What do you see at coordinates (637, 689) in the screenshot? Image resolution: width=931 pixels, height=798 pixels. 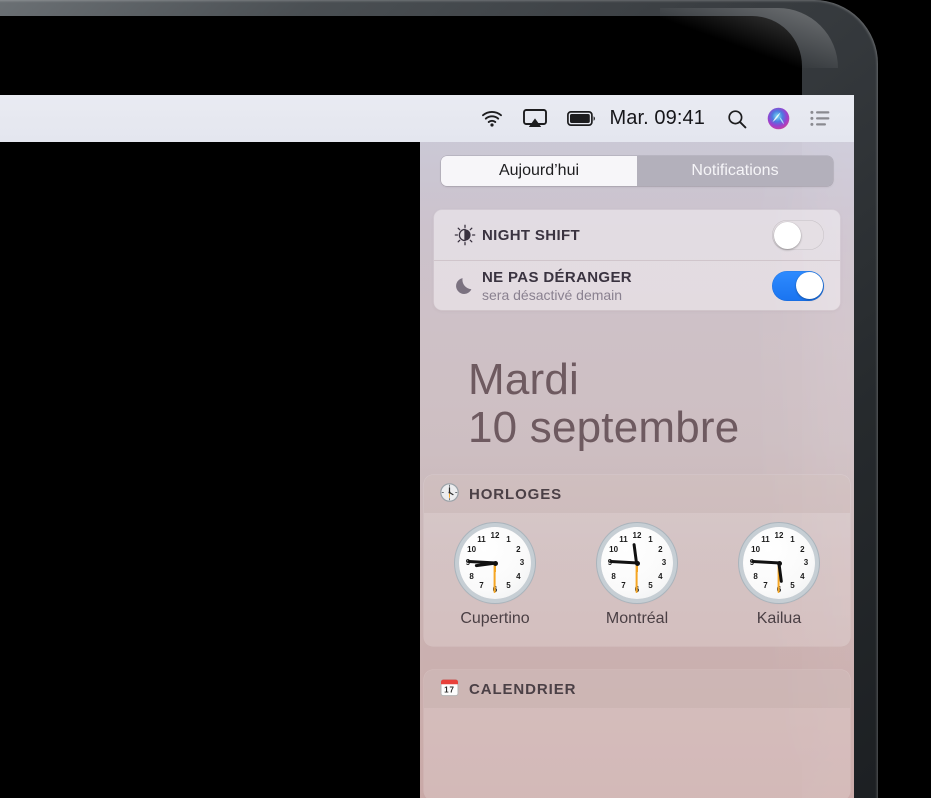 I see `widget-calendar-header: 17 CALENDRIER` at bounding box center [637, 689].